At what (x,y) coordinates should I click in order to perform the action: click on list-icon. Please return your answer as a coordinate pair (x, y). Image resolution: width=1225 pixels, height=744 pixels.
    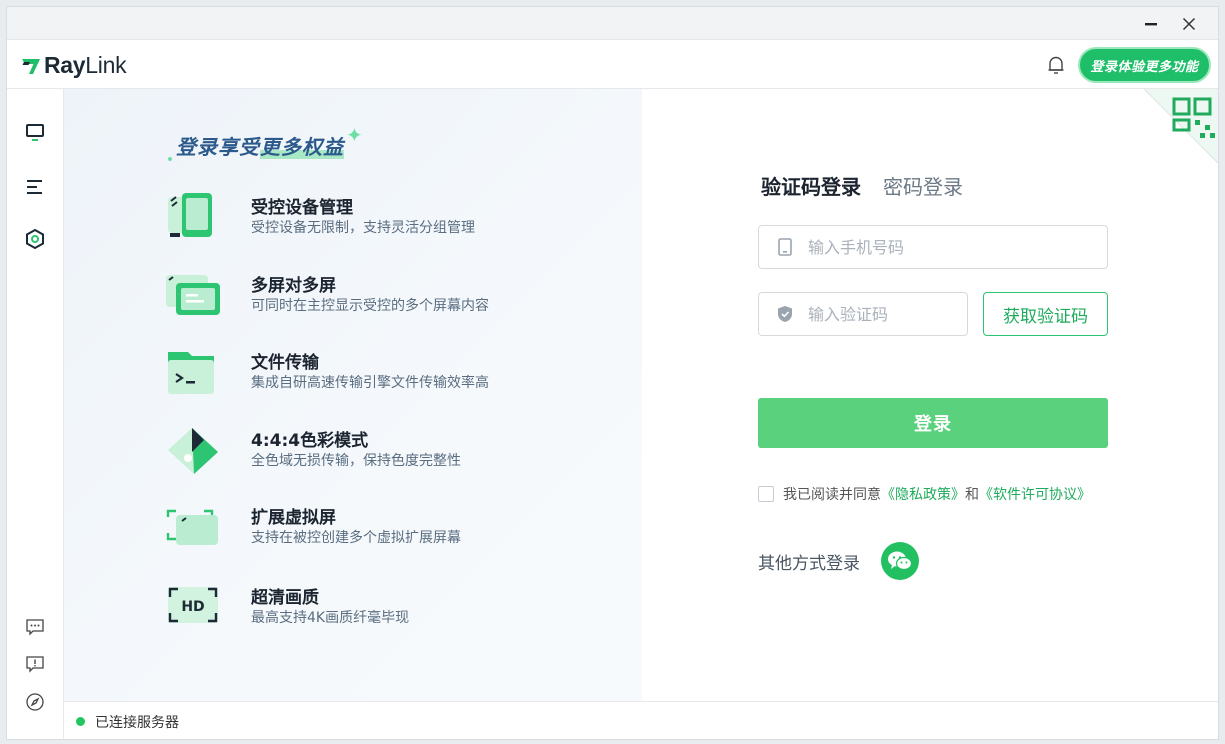
    Looking at the image, I should click on (34, 187).